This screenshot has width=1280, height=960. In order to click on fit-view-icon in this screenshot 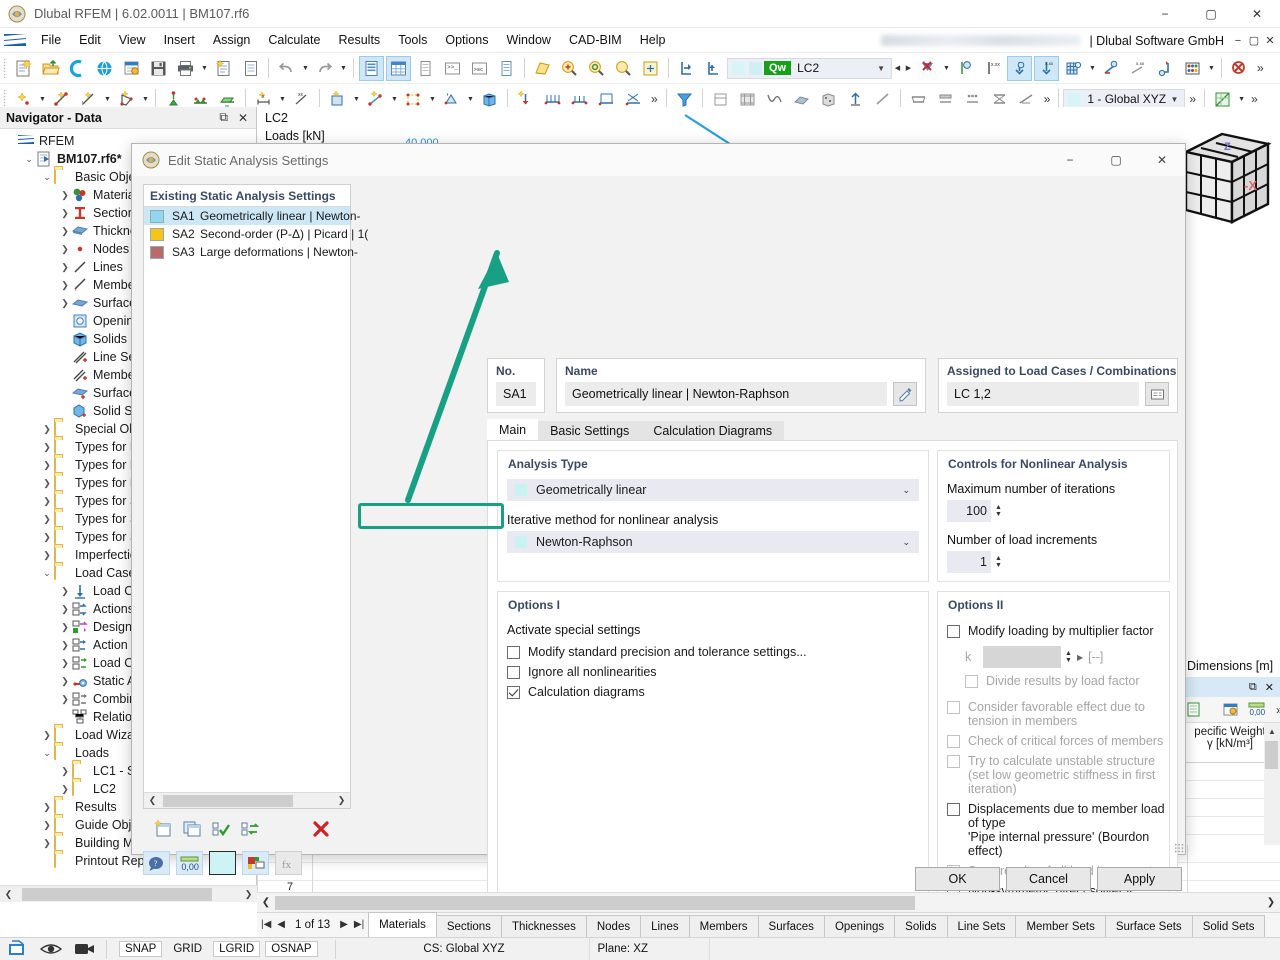, I will do `click(650, 68)`.